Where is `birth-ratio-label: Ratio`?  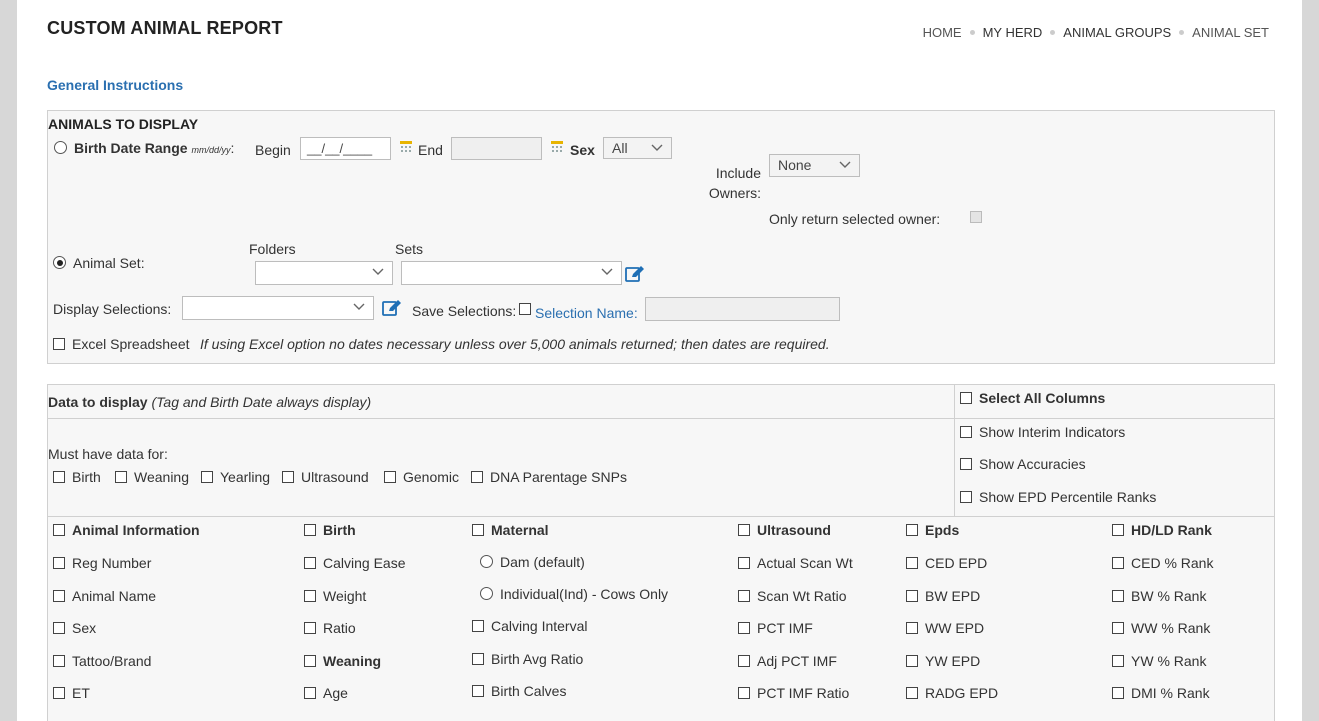
birth-ratio-label: Ratio is located at coordinates (339, 628).